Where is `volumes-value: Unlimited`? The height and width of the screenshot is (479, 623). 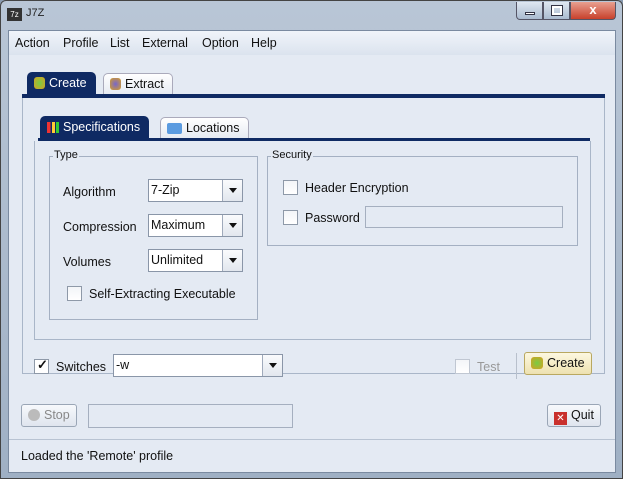
volumes-value: Unlimited is located at coordinates (177, 260).